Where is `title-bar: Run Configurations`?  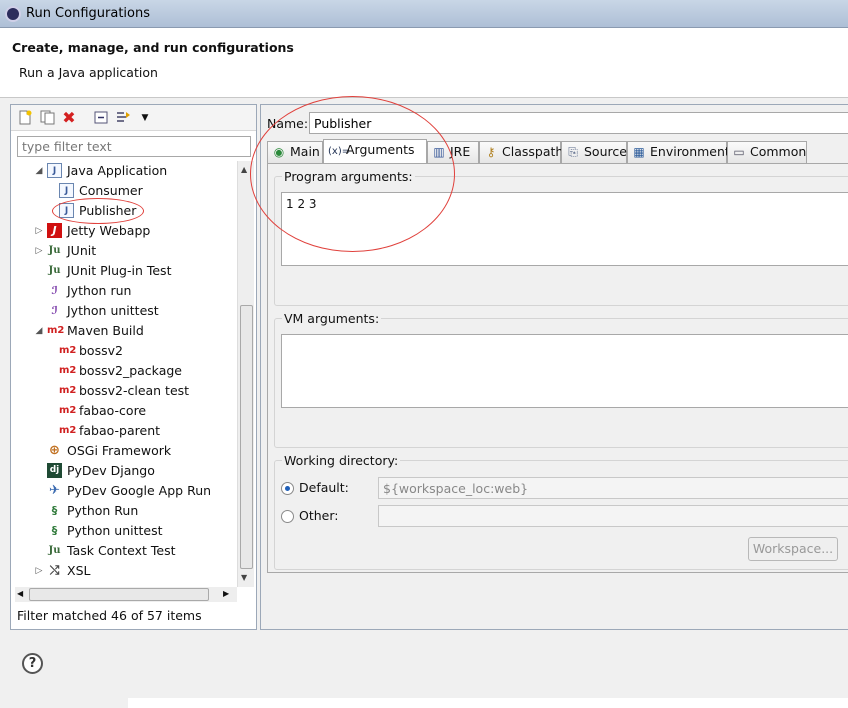
title-bar: Run Configurations is located at coordinates (424, 14).